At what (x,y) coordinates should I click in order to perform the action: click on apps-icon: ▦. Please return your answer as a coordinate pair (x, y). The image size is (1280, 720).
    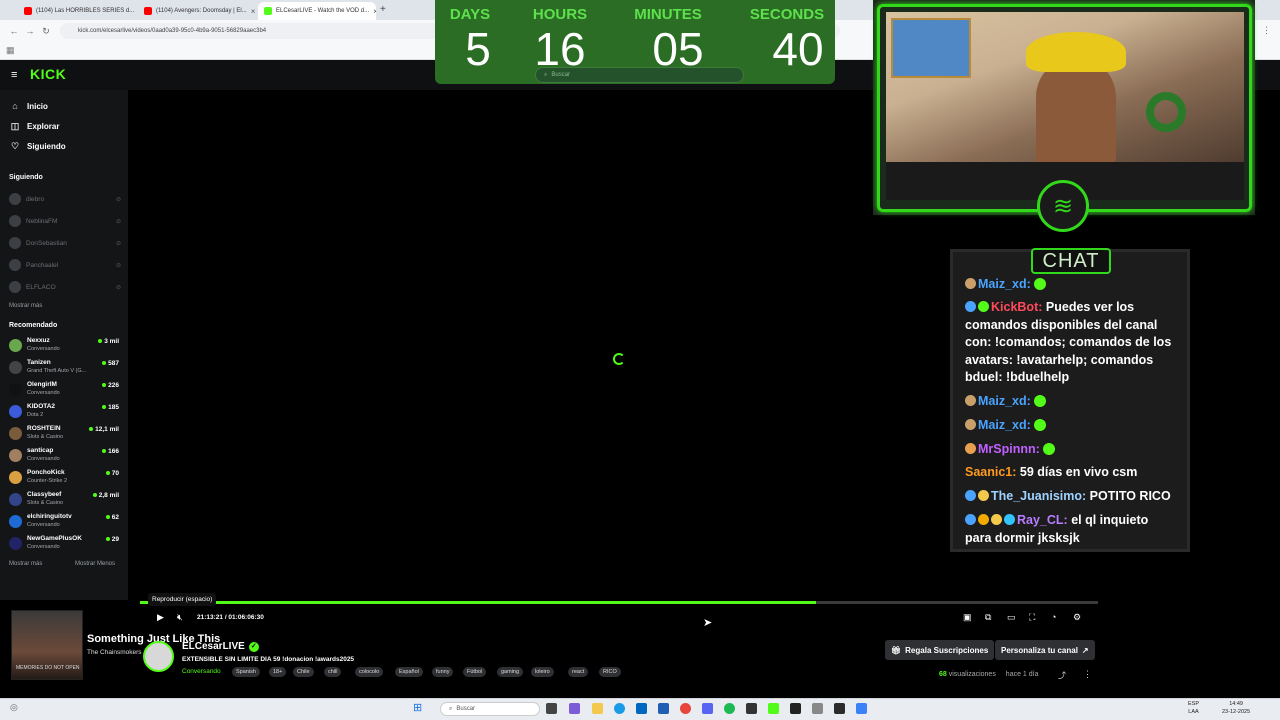
    Looking at the image, I should click on (10, 50).